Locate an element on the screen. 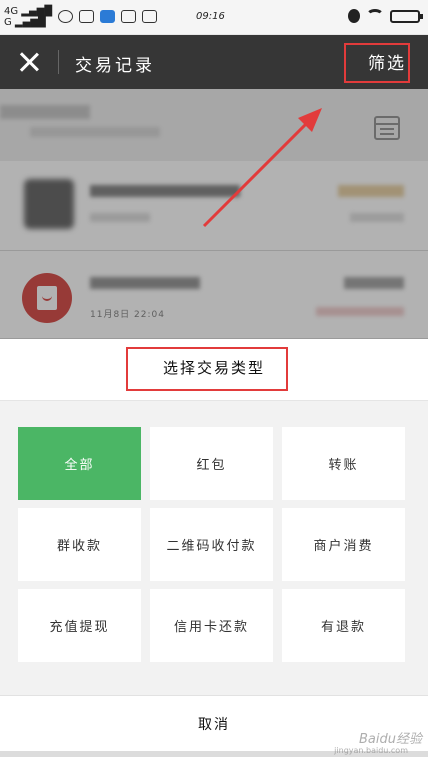 Image resolution: width=428 pixels, height=757 pixels. bluetooth-icon is located at coordinates (354, 16).